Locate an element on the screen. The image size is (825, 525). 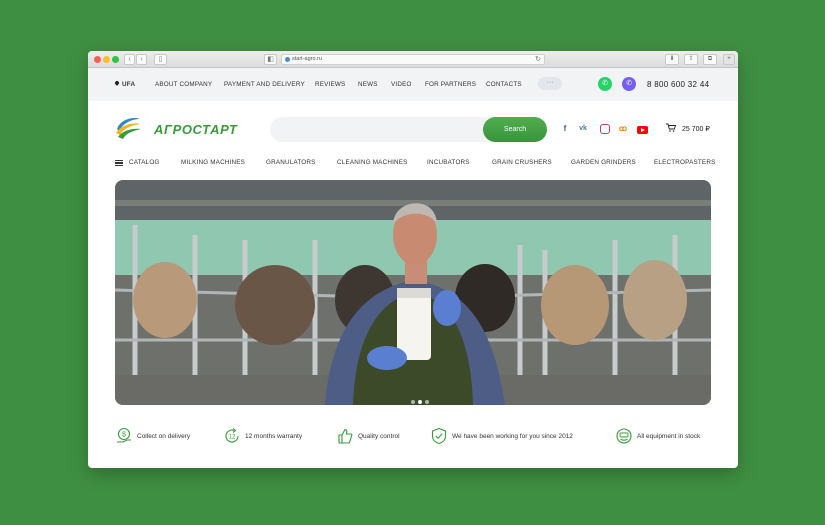
logo-text: АГРОСТАРТ is located at coordinates (195, 129).